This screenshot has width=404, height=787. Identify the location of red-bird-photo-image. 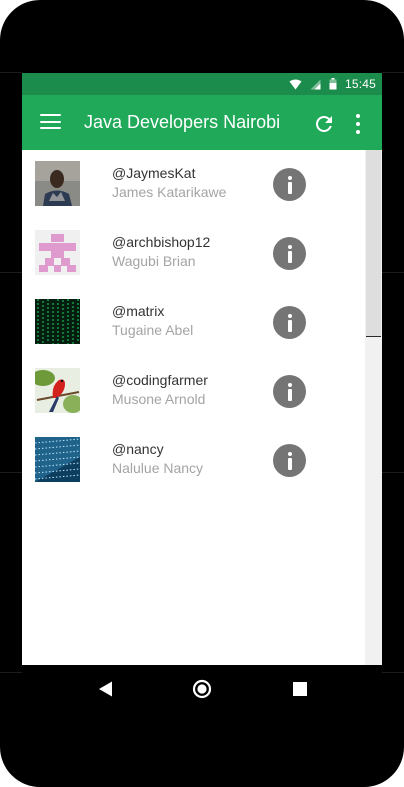
(57, 390).